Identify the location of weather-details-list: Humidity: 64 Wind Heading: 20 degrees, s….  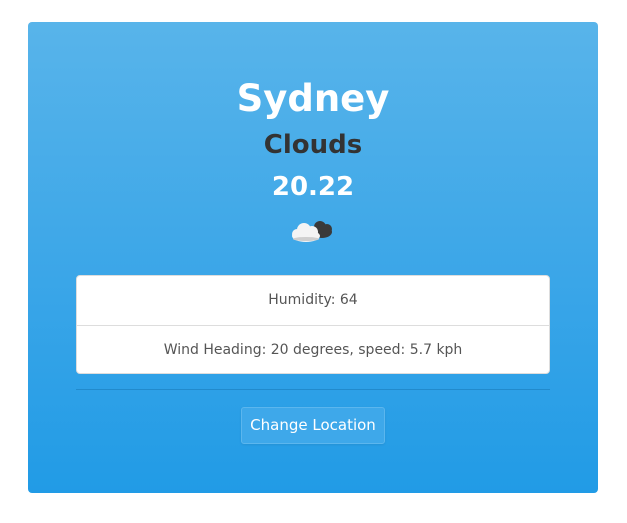
(313, 324).